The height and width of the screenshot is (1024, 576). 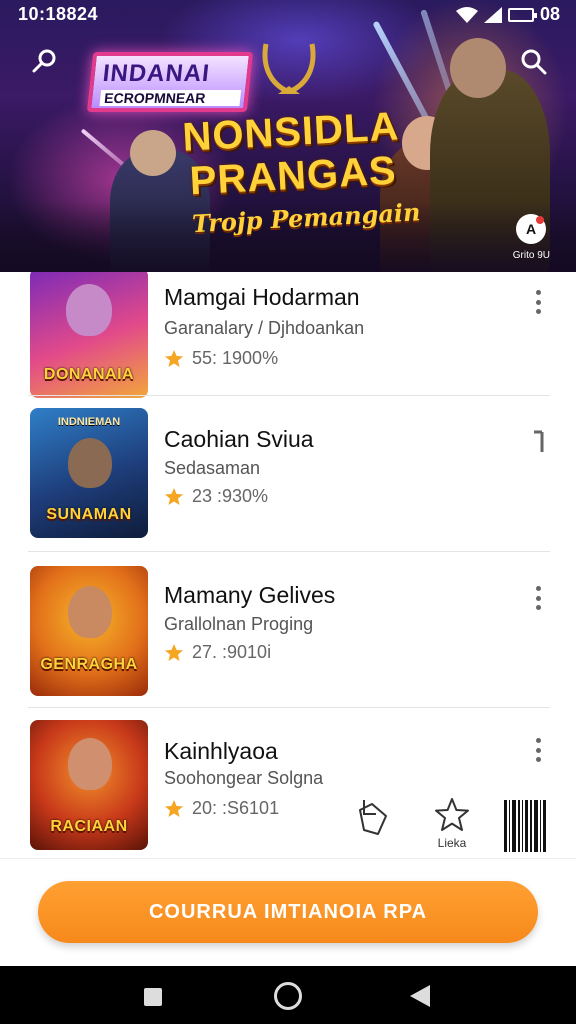 What do you see at coordinates (58, 14) in the screenshot?
I see `status-time: 10:18824` at bounding box center [58, 14].